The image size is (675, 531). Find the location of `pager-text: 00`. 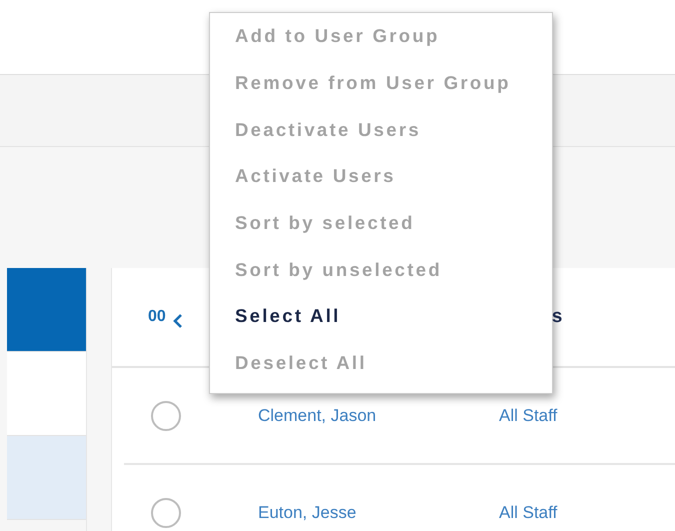

pager-text: 00 is located at coordinates (157, 317).